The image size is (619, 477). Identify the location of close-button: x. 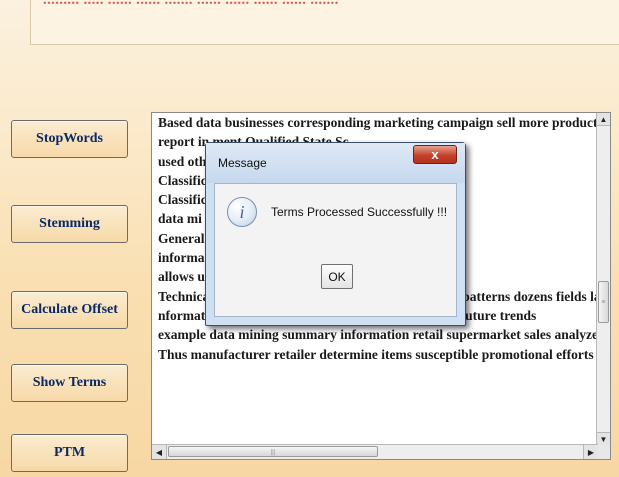
(435, 154).